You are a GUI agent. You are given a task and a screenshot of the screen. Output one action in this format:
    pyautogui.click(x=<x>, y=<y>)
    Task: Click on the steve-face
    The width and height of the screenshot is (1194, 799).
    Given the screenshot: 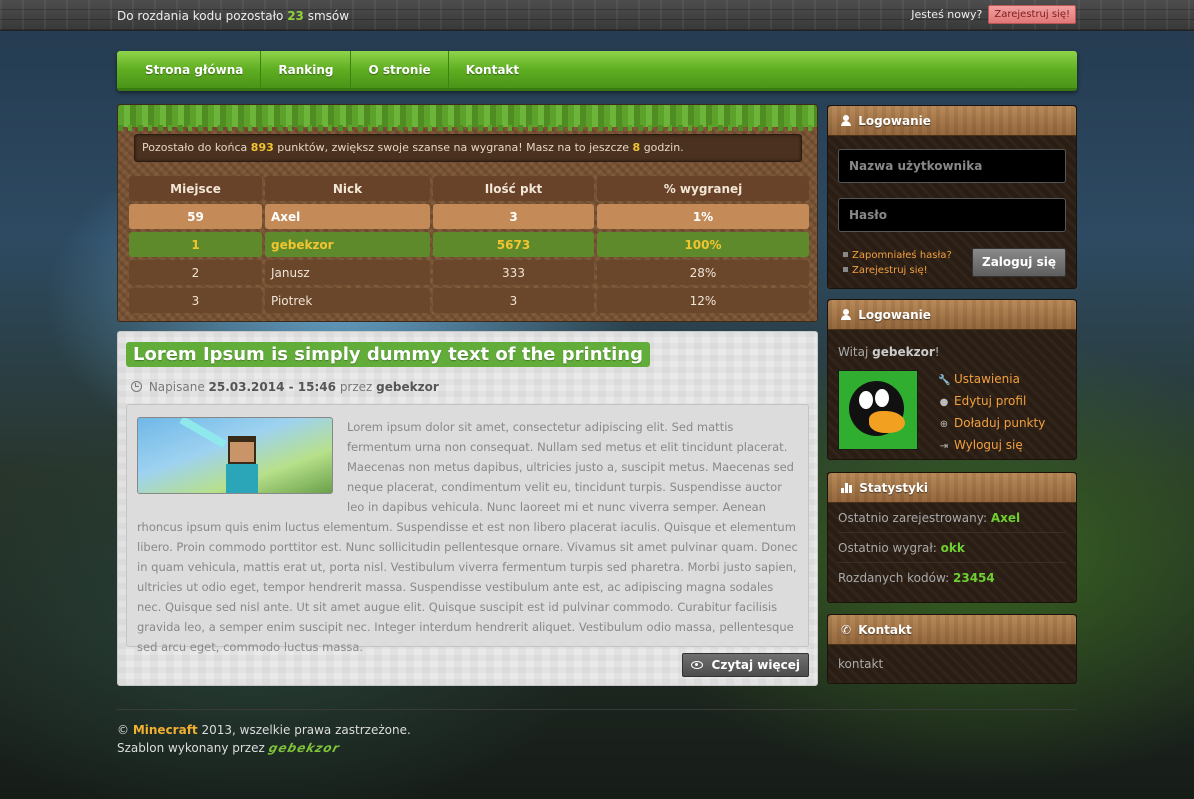 What is the action you would take?
    pyautogui.click(x=242, y=452)
    